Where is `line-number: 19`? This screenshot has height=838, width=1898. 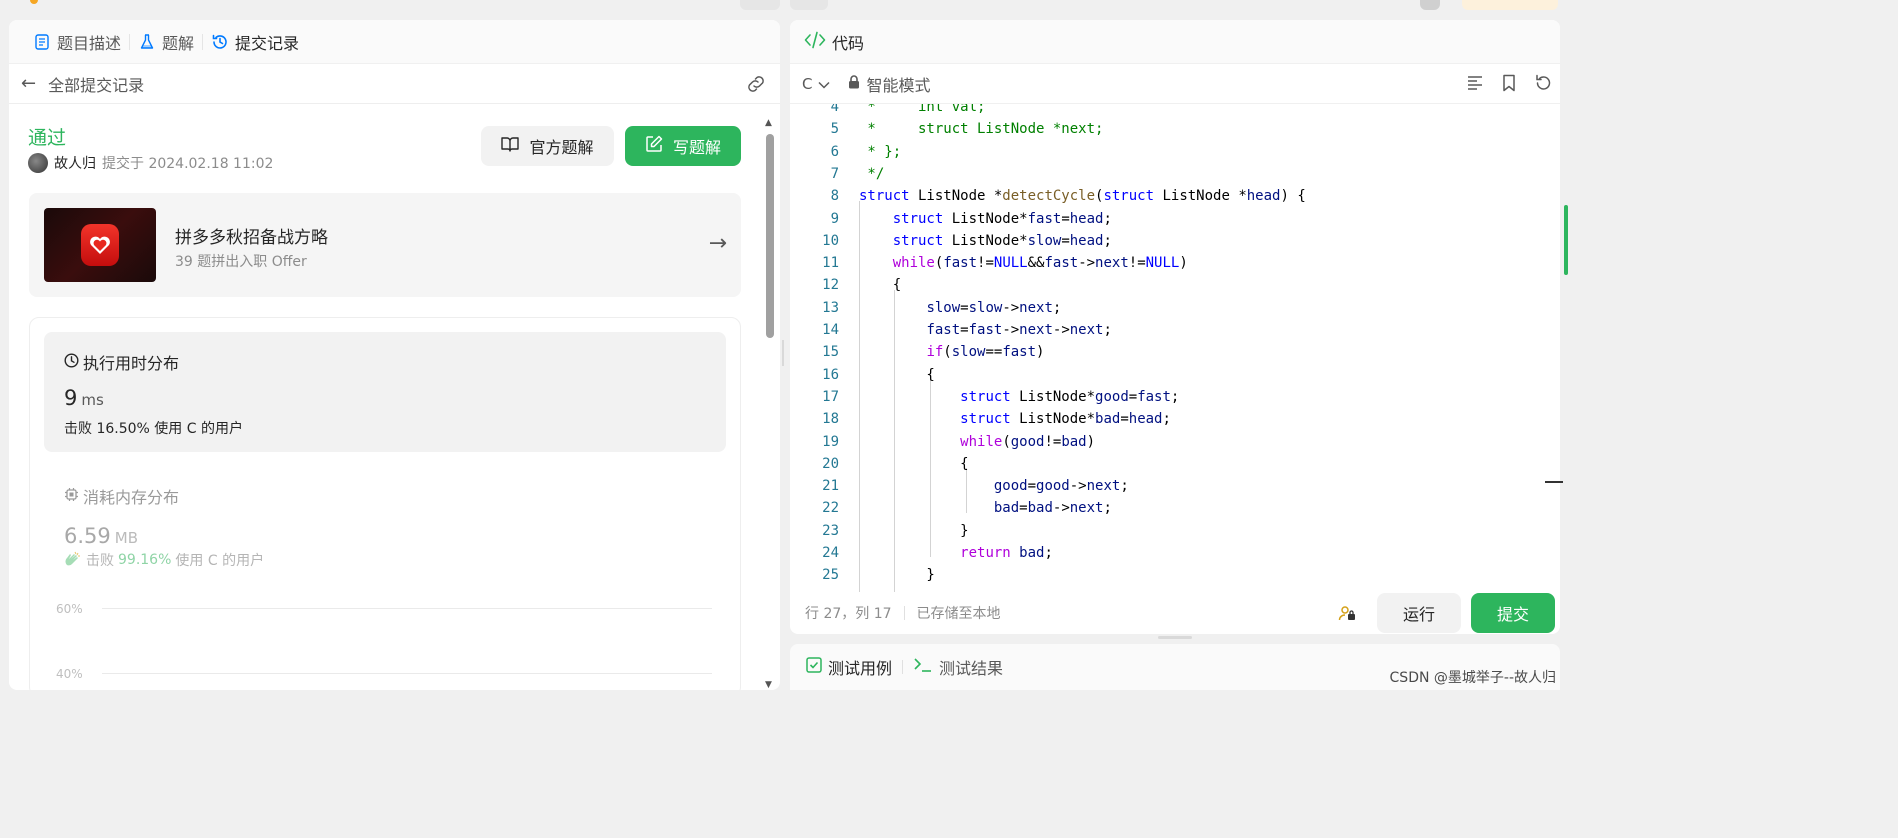 line-number: 19 is located at coordinates (830, 441).